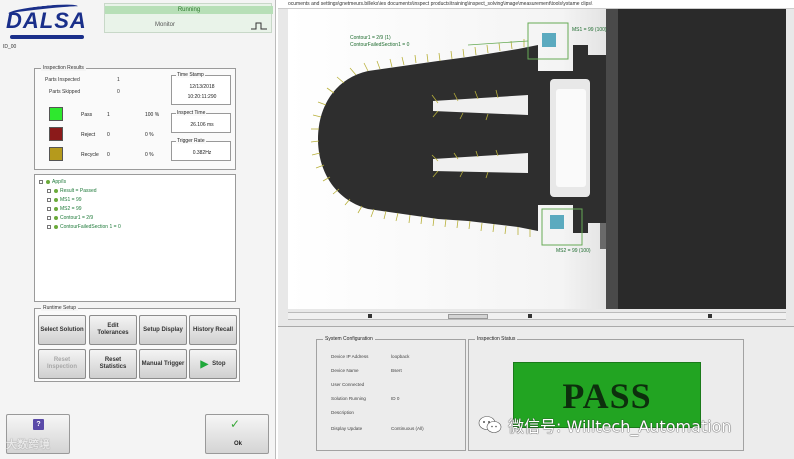  Describe the element at coordinates (118, 80) in the screenshot. I see `parts-inspected-value: 1` at that location.